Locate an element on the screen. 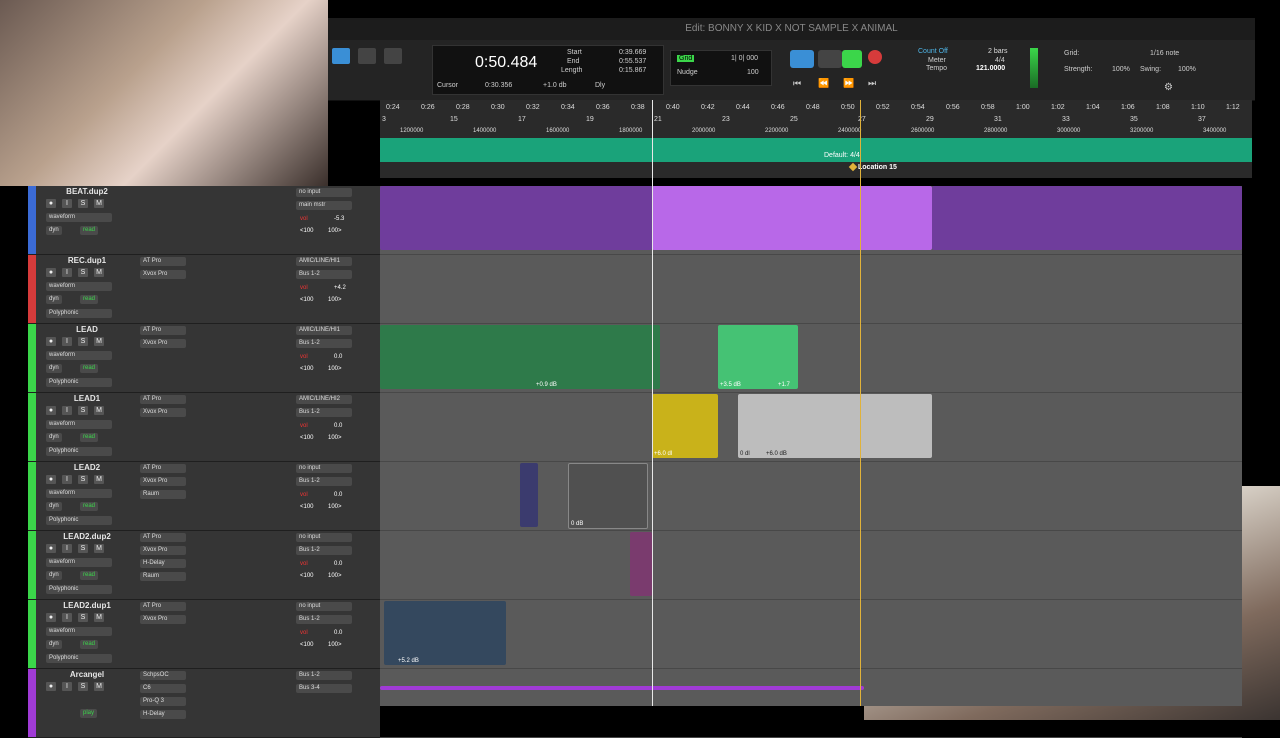 The image size is (1280, 738). strength-value: 100% is located at coordinates (1121, 69).